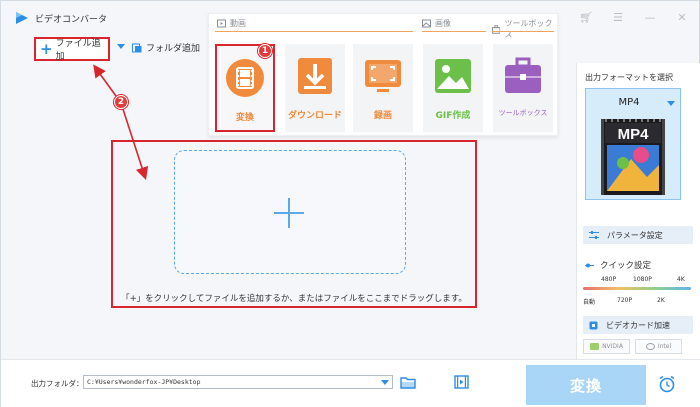  Describe the element at coordinates (589, 302) in the screenshot. I see `quality-label: 自動` at that location.